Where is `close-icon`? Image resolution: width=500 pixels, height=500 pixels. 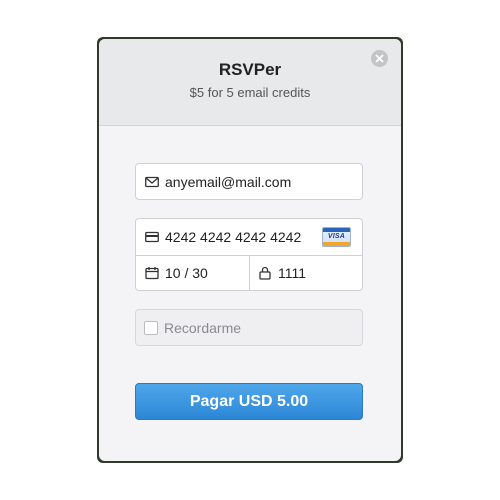
close-icon is located at coordinates (379, 58).